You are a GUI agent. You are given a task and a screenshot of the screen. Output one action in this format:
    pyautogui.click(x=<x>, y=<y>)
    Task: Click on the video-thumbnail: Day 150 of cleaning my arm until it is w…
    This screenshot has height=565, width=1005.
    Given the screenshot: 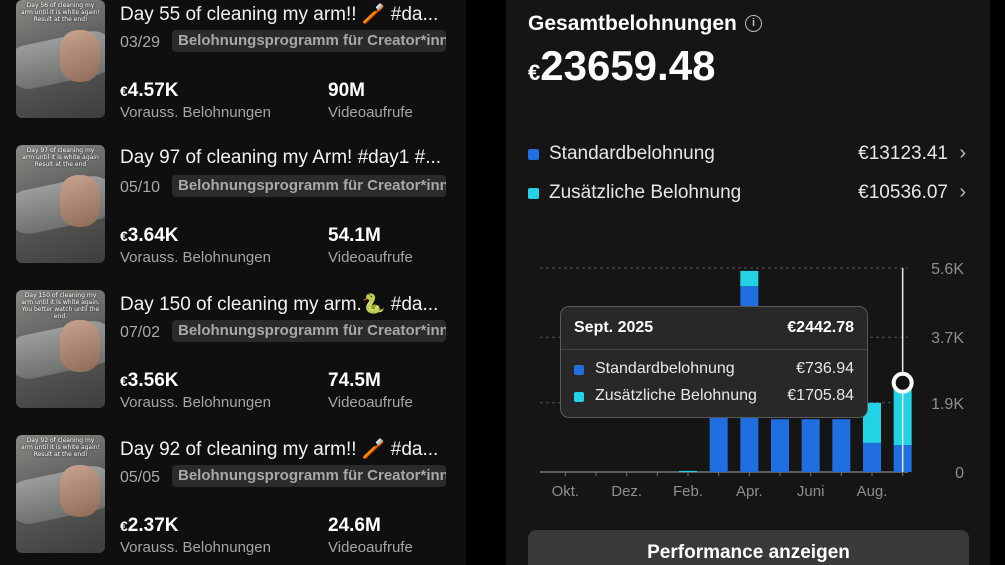 What is the action you would take?
    pyautogui.click(x=60, y=349)
    